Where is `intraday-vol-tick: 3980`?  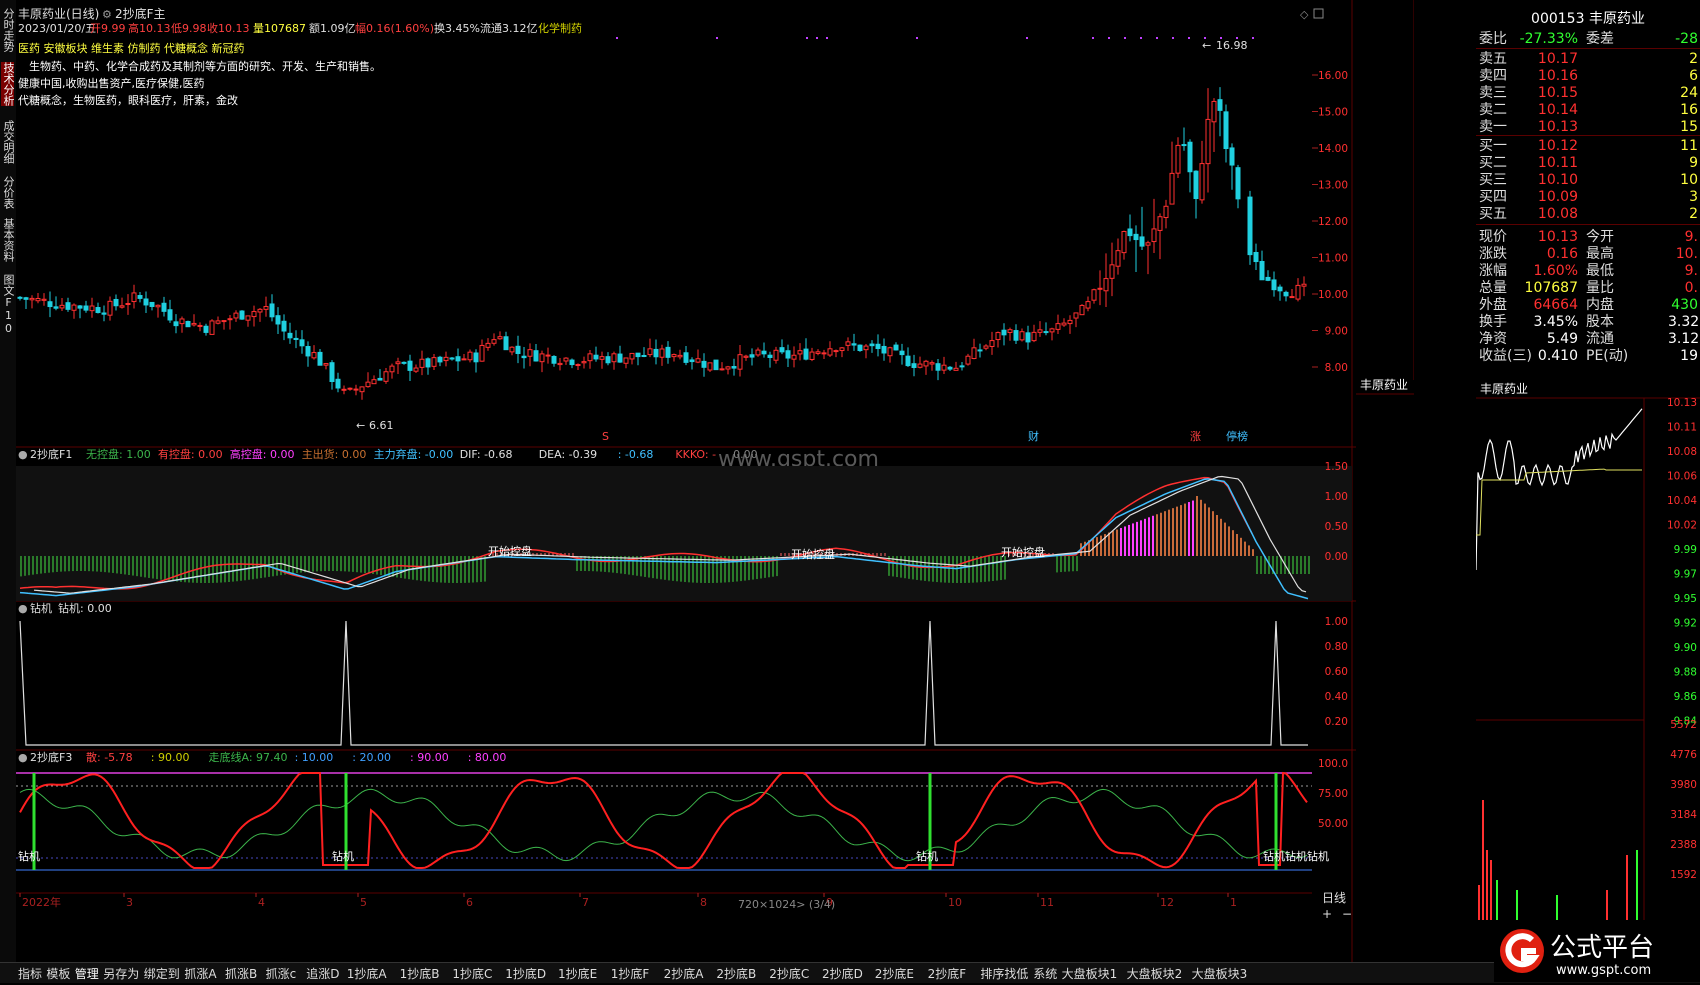 intraday-vol-tick: 3980 is located at coordinates (1683, 785).